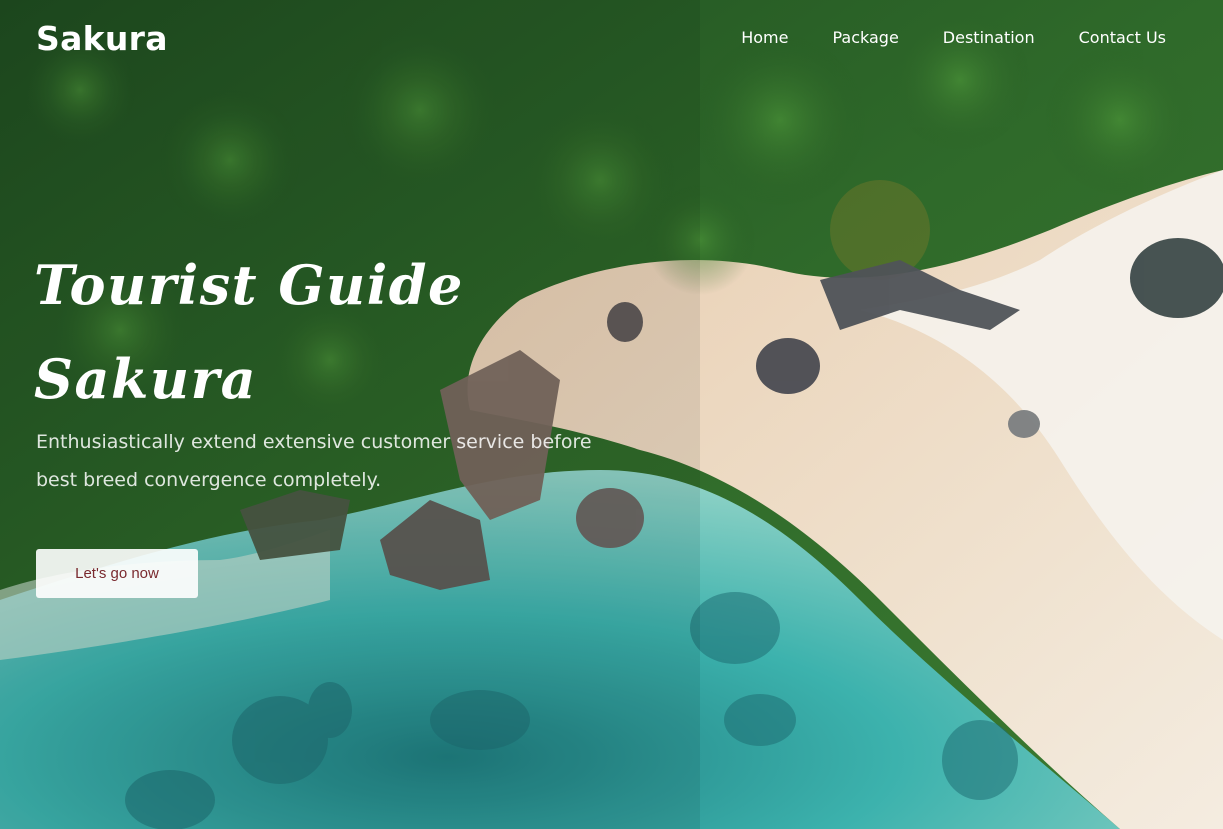 This screenshot has width=1223, height=829. I want to click on main-nav: Home Package Destination Contact Us, so click(953, 38).